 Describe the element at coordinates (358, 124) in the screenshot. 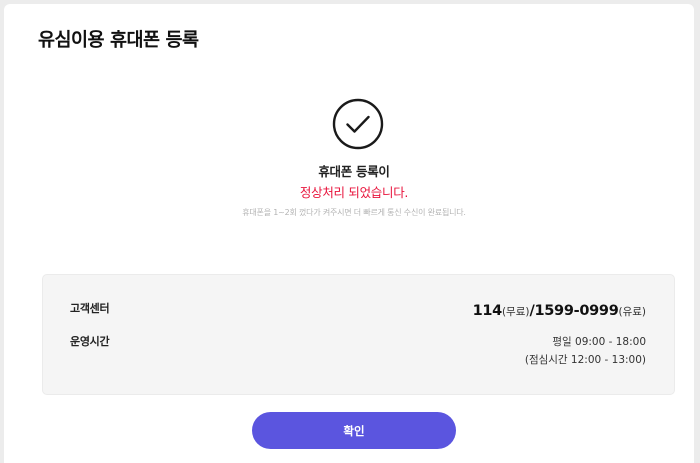

I see `check-circle-icon` at that location.